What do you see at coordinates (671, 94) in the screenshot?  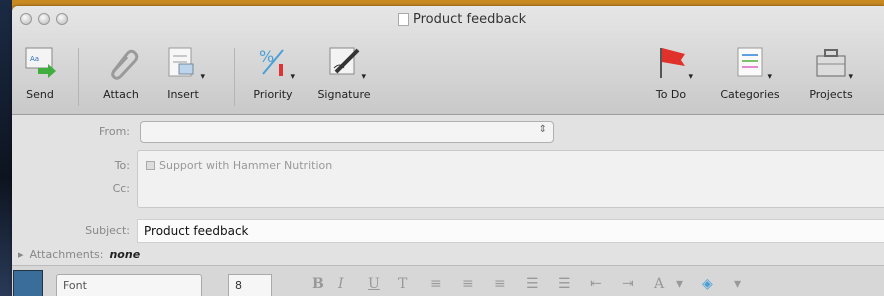 I see `todo-label: To Do` at bounding box center [671, 94].